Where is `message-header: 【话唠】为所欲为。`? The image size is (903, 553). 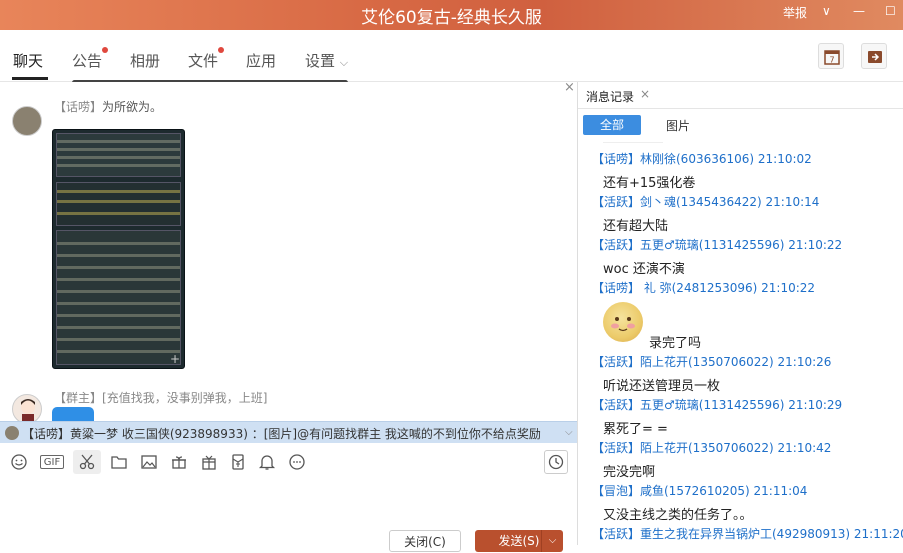
message-header: 【话唠】为所欲为。 is located at coordinates (108, 106).